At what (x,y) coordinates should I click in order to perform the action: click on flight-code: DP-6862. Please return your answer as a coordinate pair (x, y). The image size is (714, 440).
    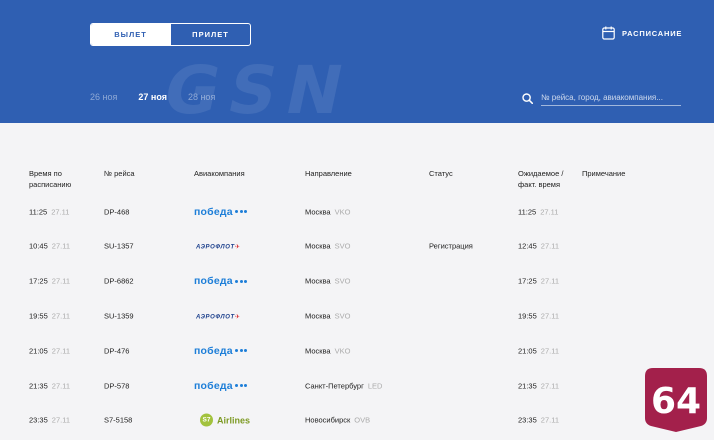
    Looking at the image, I should click on (119, 281).